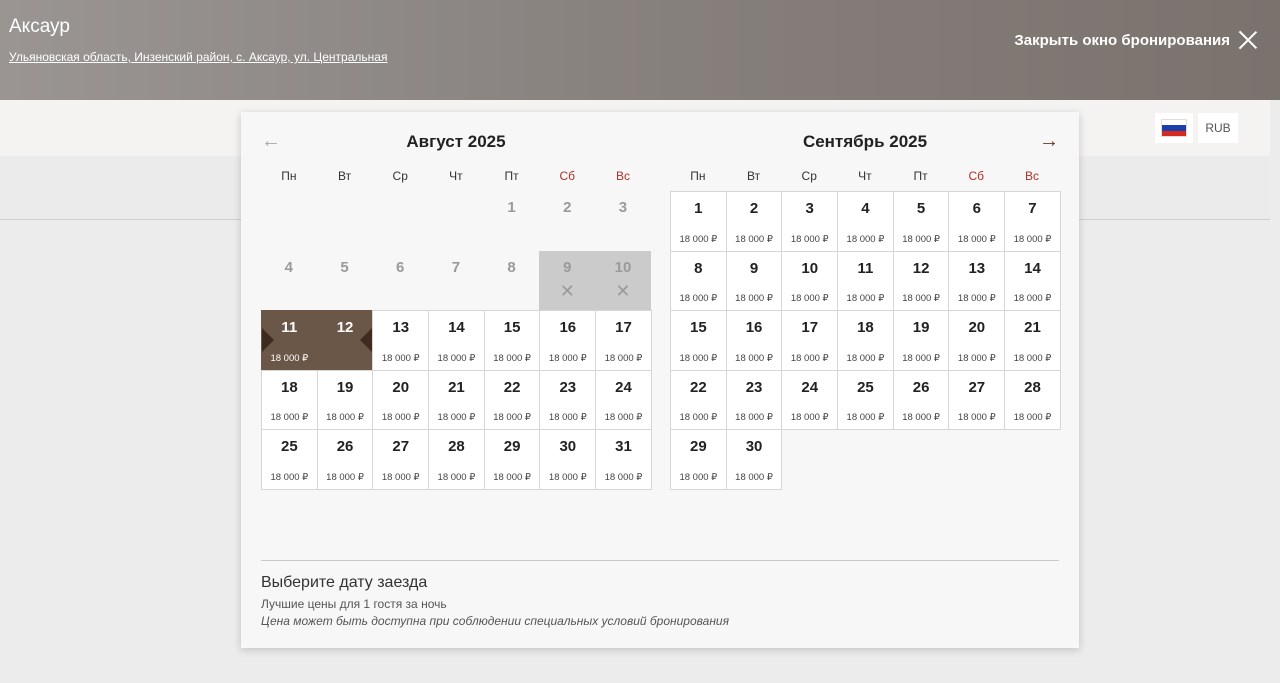  What do you see at coordinates (344, 176) in the screenshot?
I see `weekday-label: Вт` at bounding box center [344, 176].